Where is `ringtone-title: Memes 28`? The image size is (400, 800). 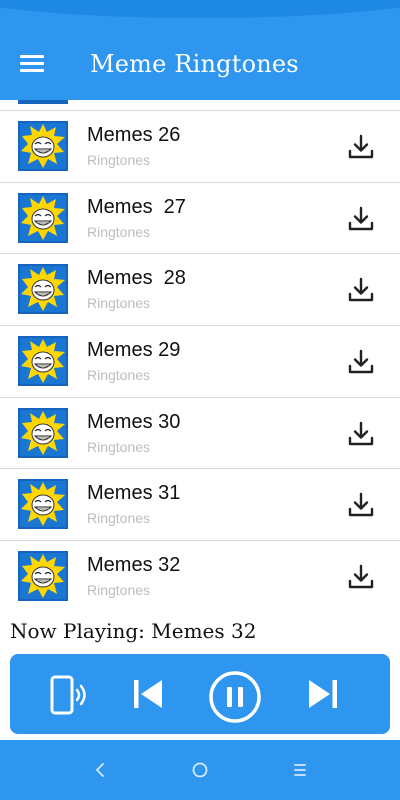
ringtone-title: Memes 28 is located at coordinates (136, 278).